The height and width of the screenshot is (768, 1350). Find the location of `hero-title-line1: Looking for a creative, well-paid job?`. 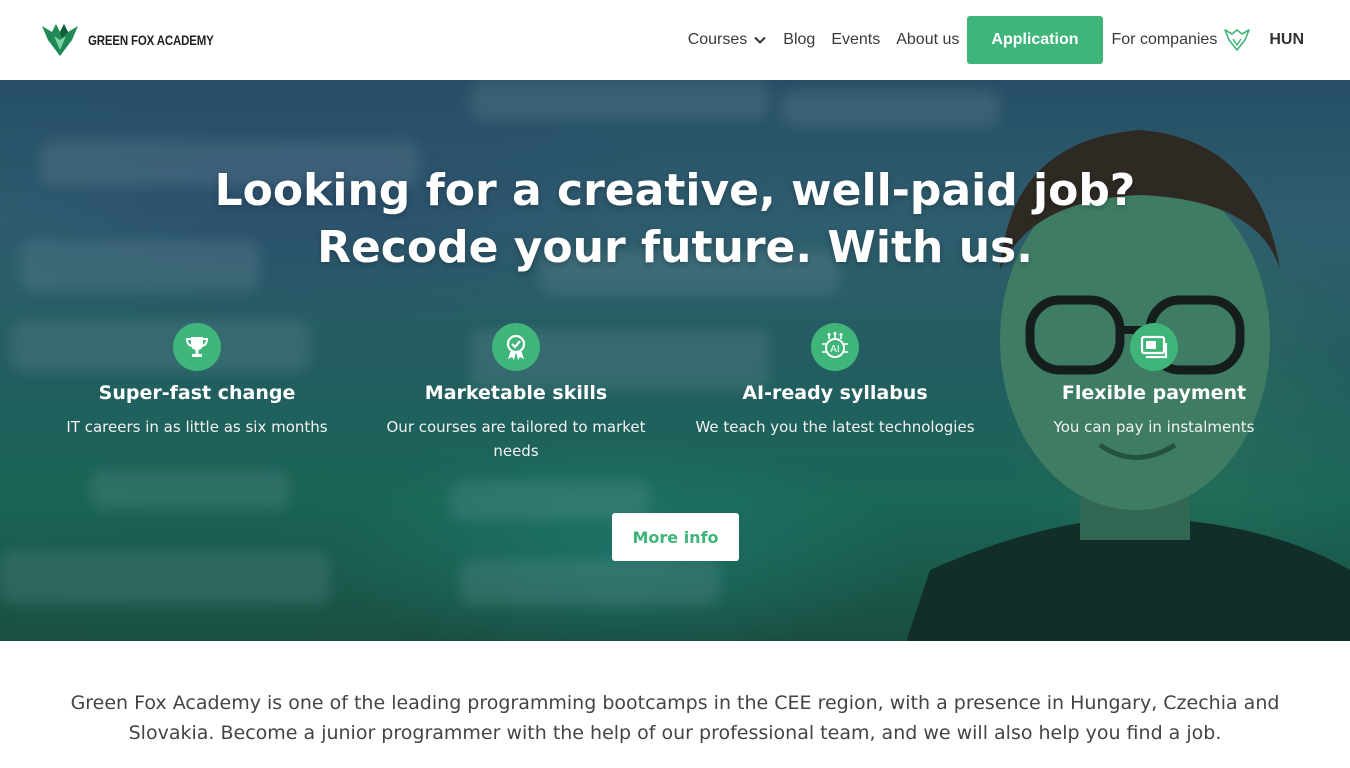

hero-title-line1: Looking for a creative, well-paid job? is located at coordinates (675, 190).